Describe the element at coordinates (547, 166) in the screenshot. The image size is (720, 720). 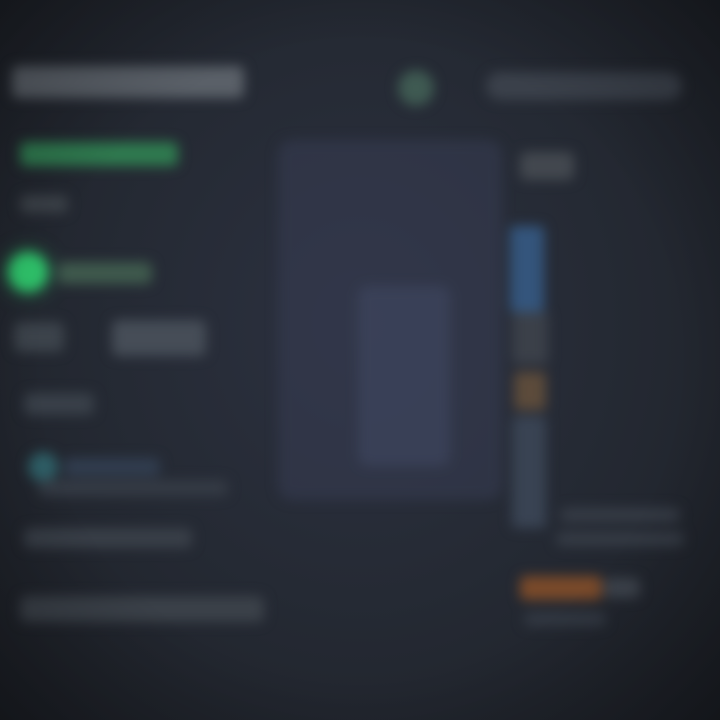
I see `right-heading-placeholder` at that location.